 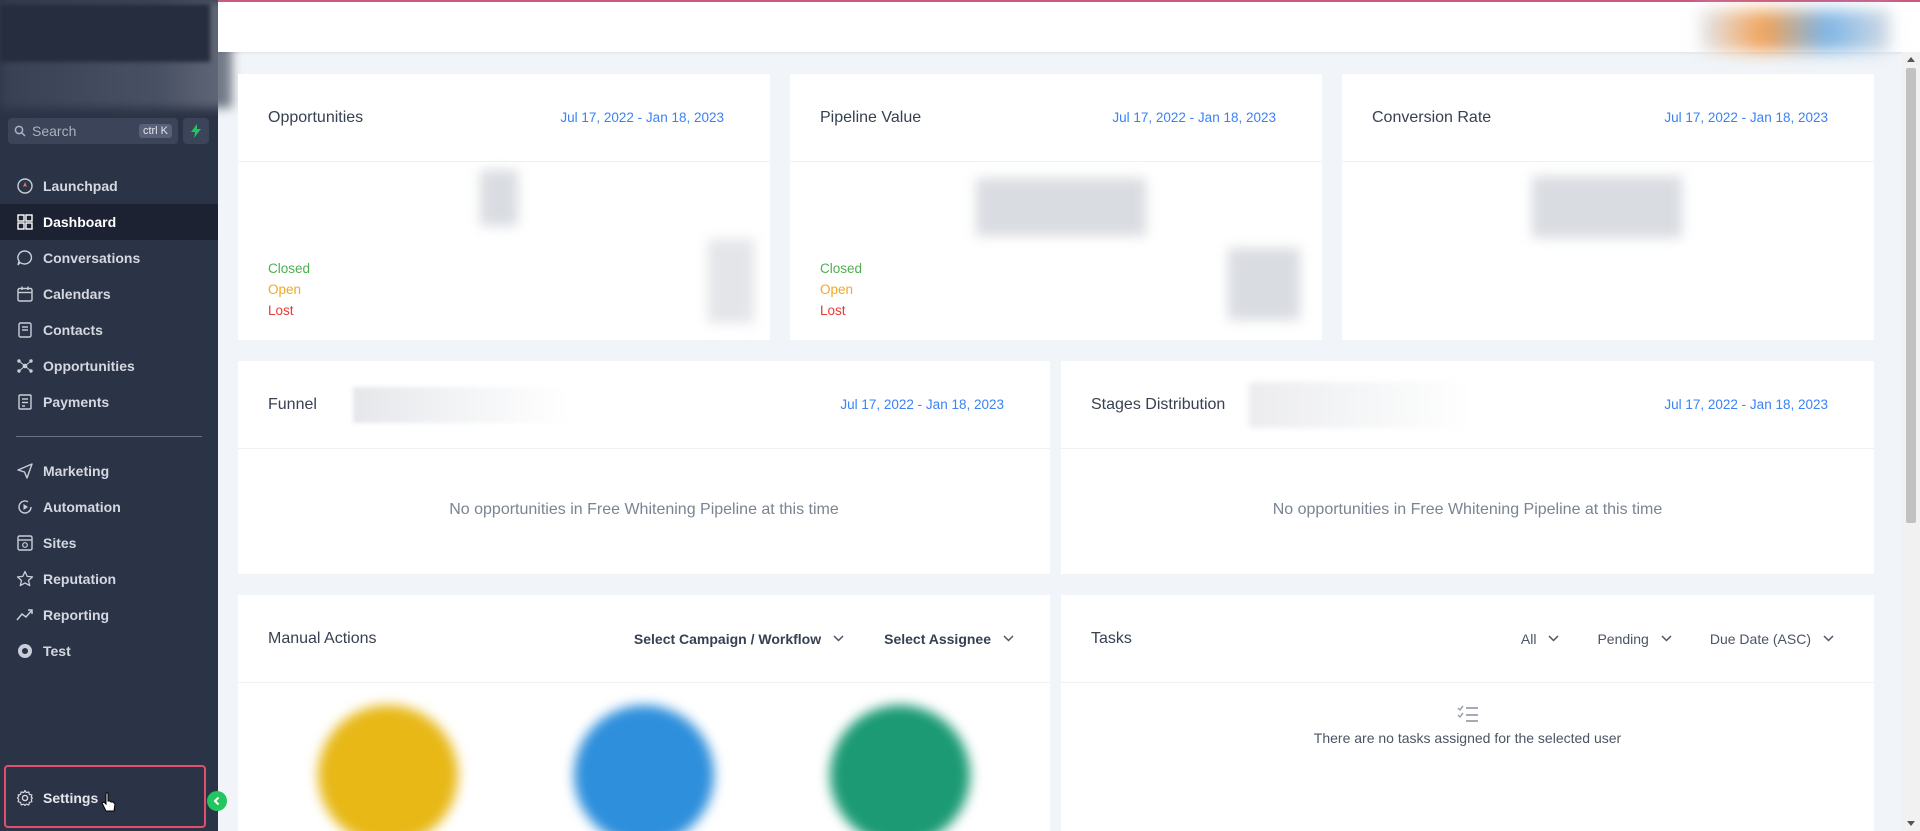 I want to click on scroll-down-icon, so click(x=1911, y=823).